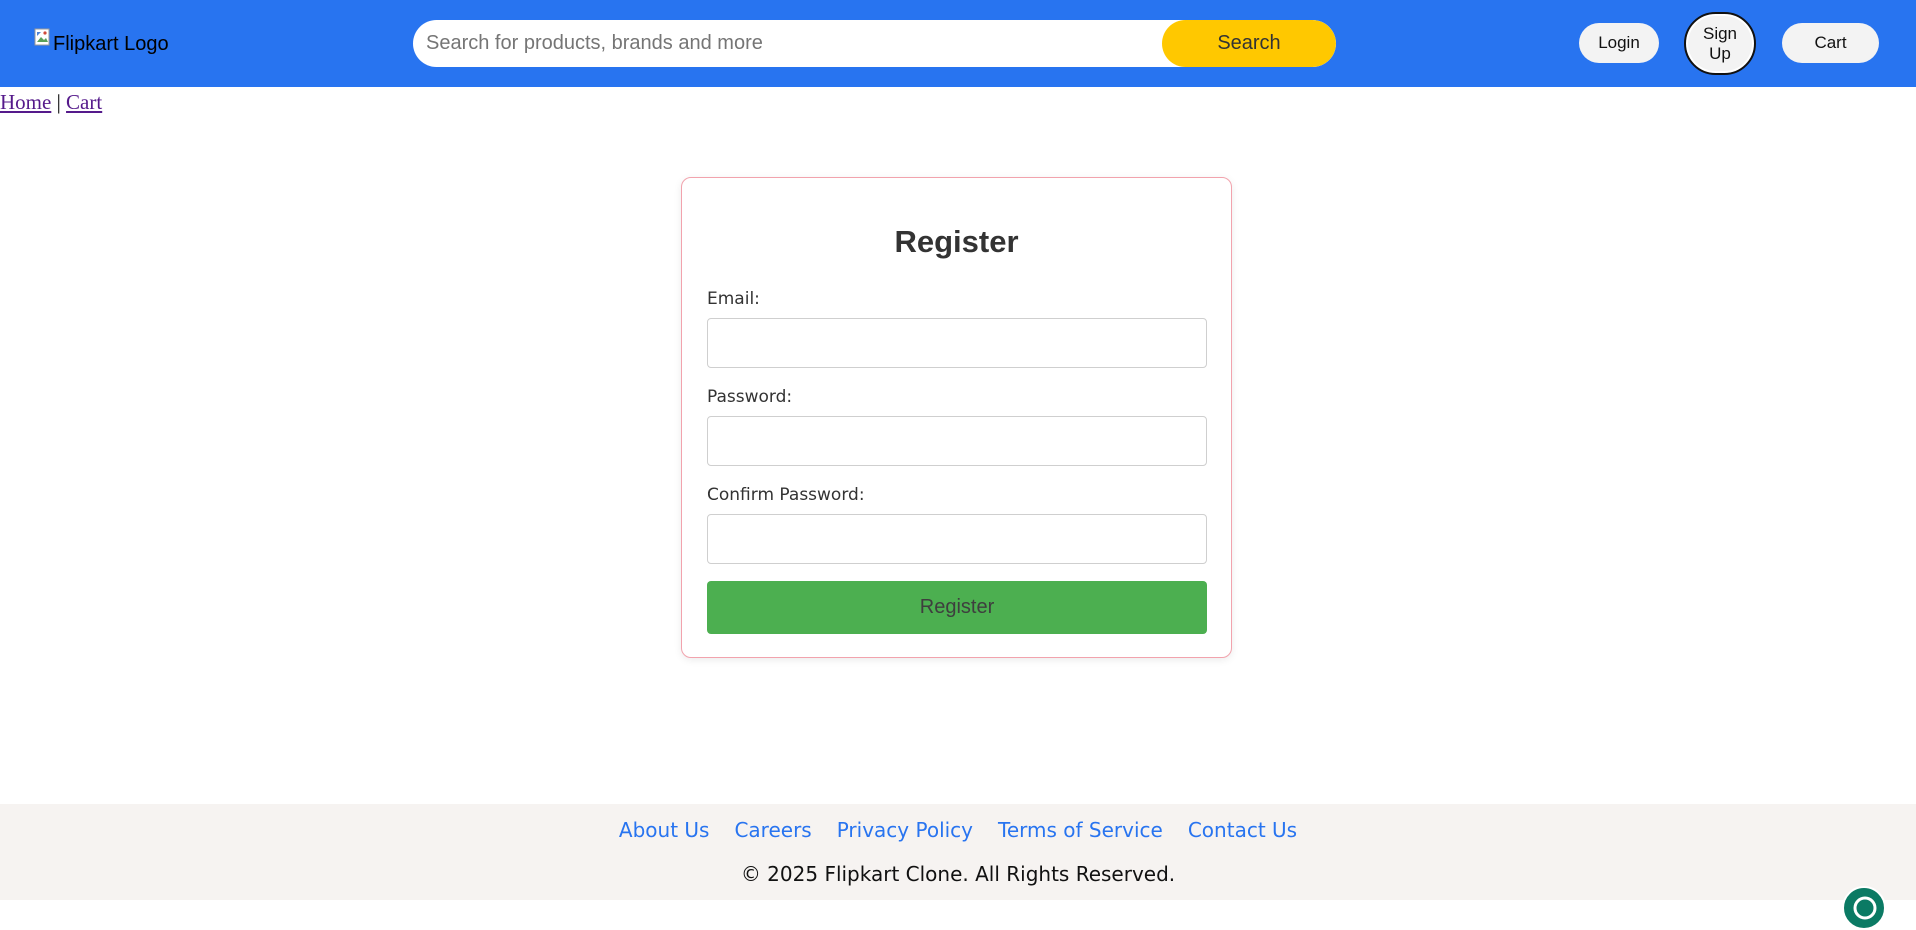 The image size is (1916, 930). I want to click on search-bar: Search, so click(874, 43).